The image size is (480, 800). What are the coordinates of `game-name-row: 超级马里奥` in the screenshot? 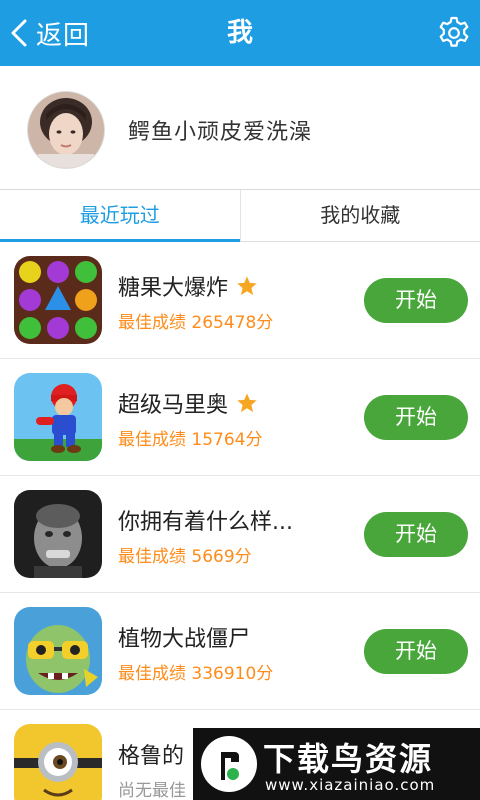 It's located at (188, 403).